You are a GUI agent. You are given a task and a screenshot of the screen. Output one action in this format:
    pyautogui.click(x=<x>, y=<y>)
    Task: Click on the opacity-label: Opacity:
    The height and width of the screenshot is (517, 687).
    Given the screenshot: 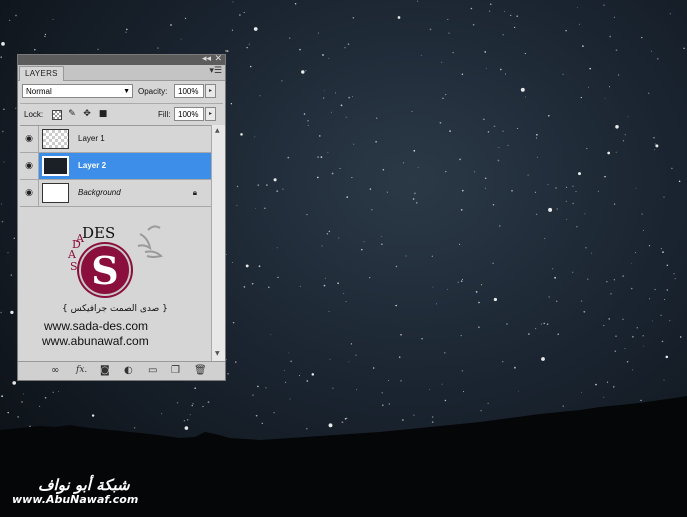 What is the action you would take?
    pyautogui.click(x=153, y=91)
    